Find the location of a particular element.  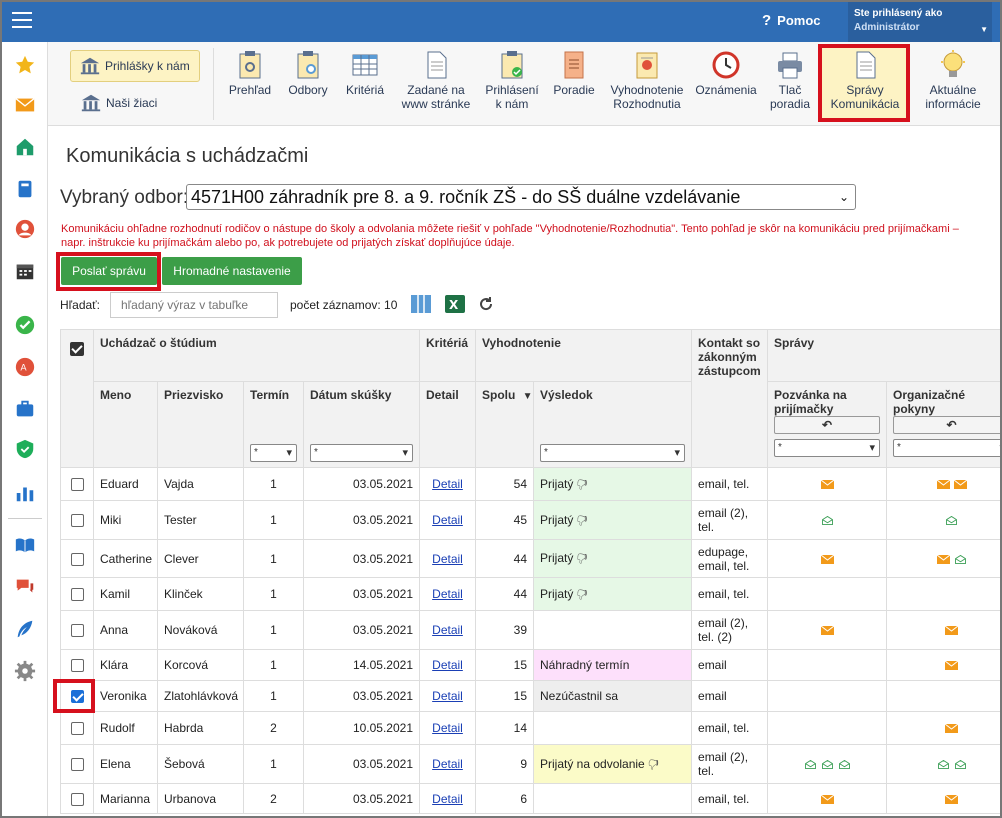

tab-spravy: Správy Komunikácia is located at coordinates (865, 80).